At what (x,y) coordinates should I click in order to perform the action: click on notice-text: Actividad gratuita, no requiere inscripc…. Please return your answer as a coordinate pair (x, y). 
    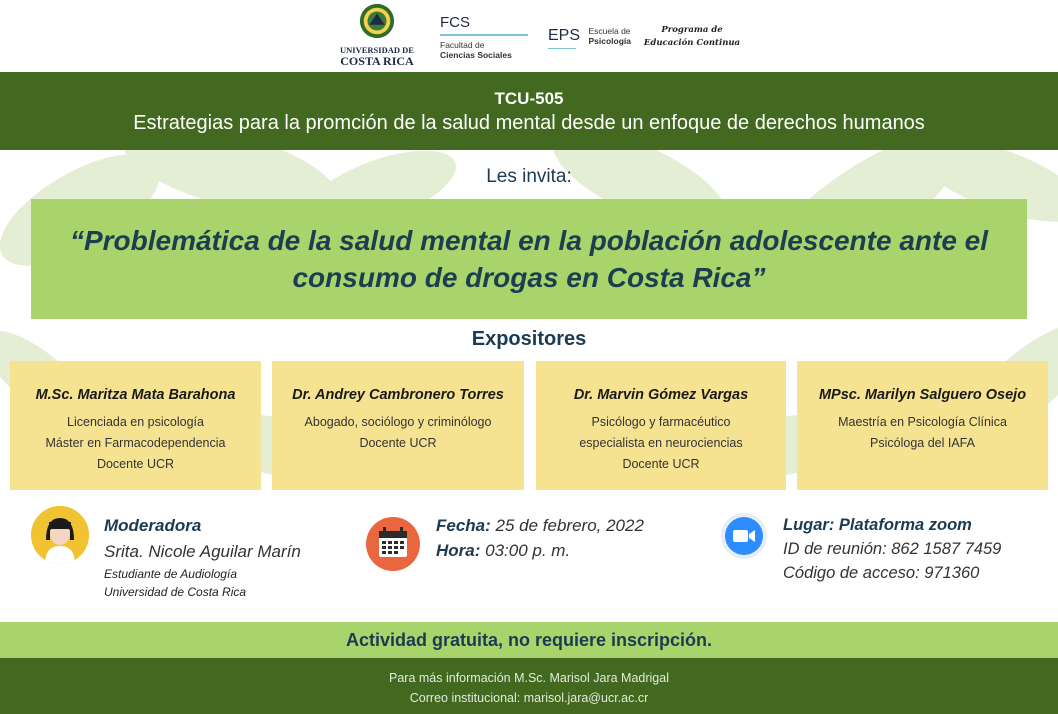
    Looking at the image, I should click on (529, 640).